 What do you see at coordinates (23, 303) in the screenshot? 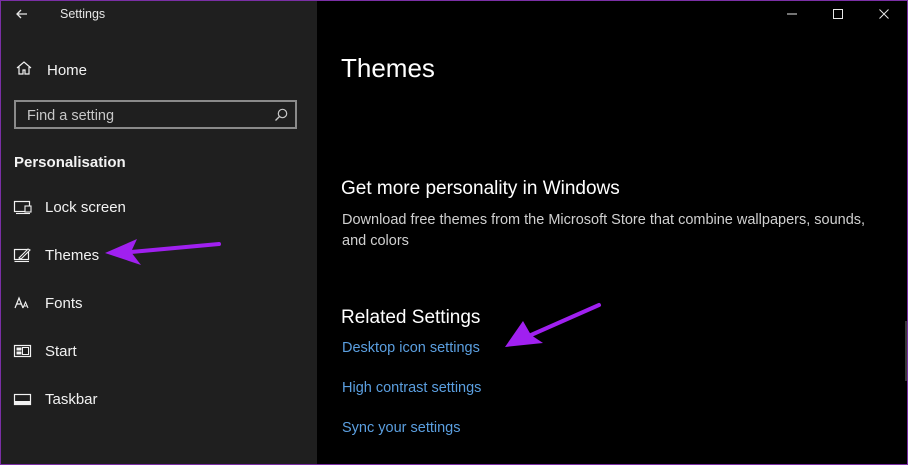
I see `fonts-icon` at bounding box center [23, 303].